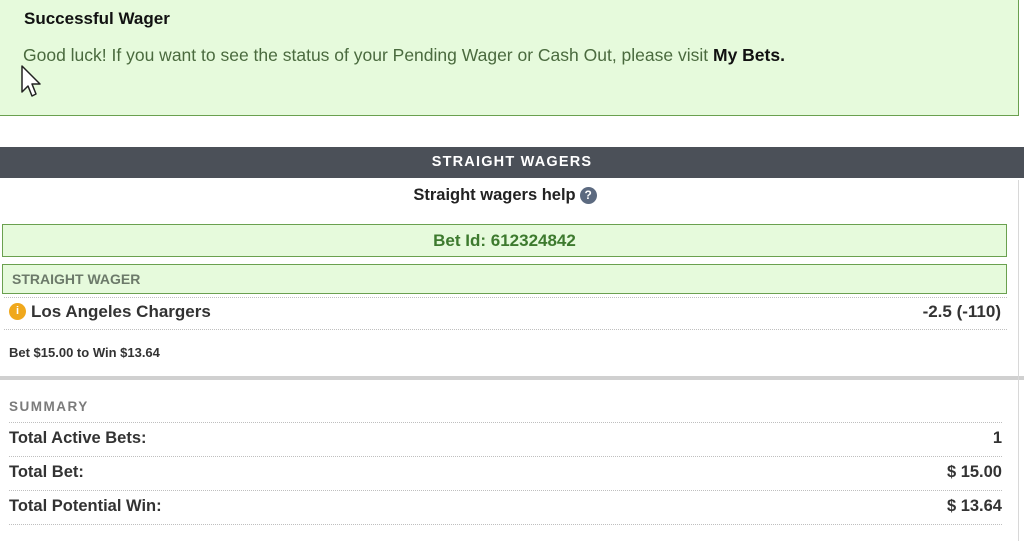 The image size is (1024, 541). I want to click on panel-right-border, so click(1018, 360).